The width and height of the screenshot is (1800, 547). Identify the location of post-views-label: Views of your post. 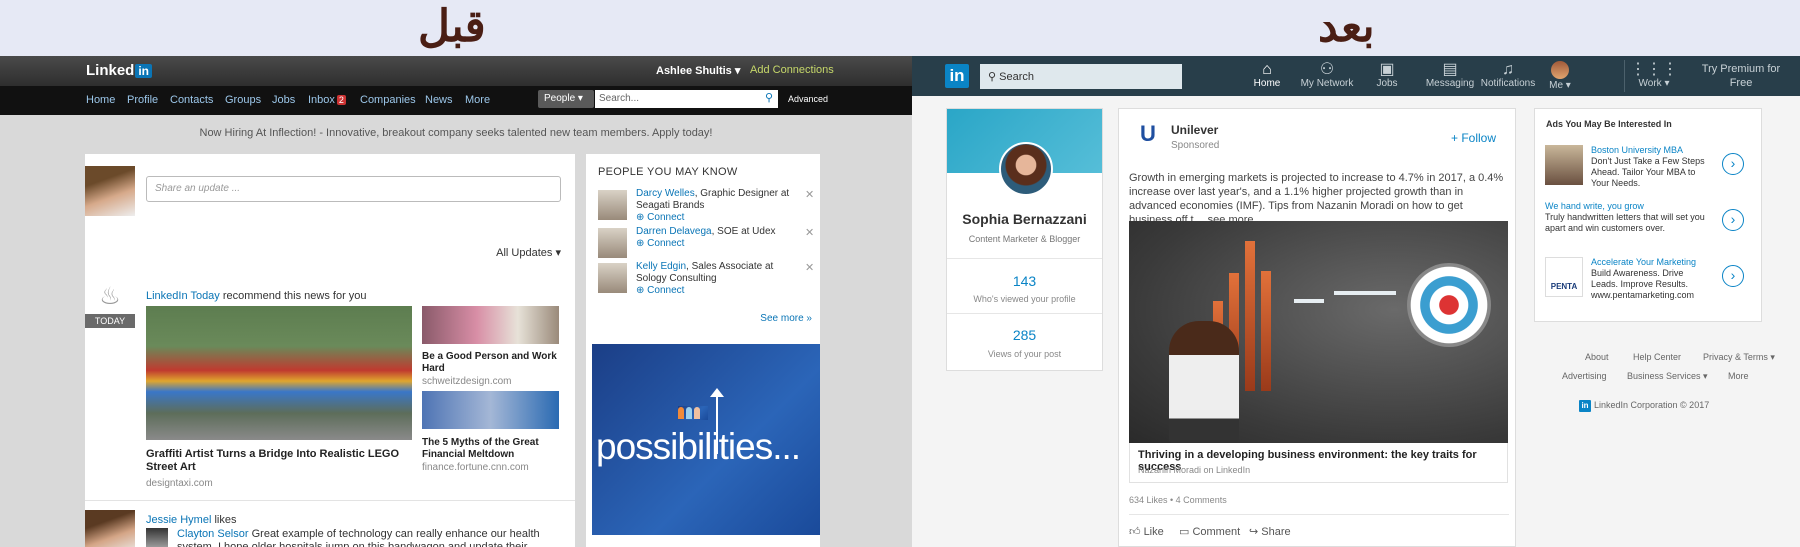
(1024, 354).